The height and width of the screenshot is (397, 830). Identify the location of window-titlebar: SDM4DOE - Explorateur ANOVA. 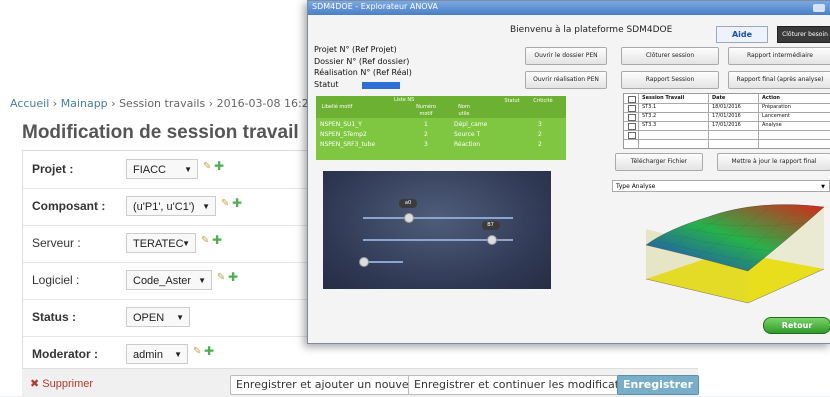
(569, 8).